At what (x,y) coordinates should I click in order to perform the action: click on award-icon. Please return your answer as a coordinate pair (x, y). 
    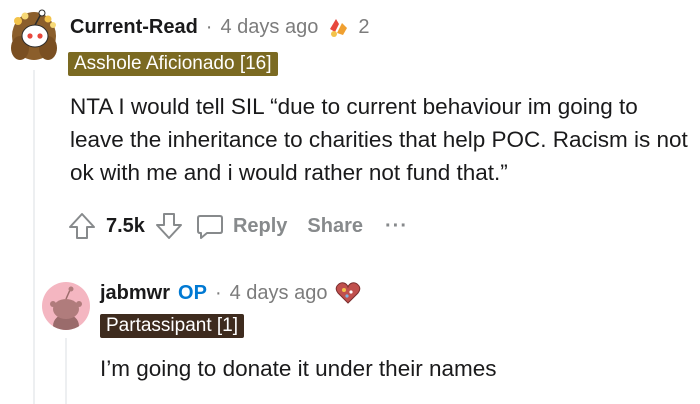
    Looking at the image, I should click on (338, 27).